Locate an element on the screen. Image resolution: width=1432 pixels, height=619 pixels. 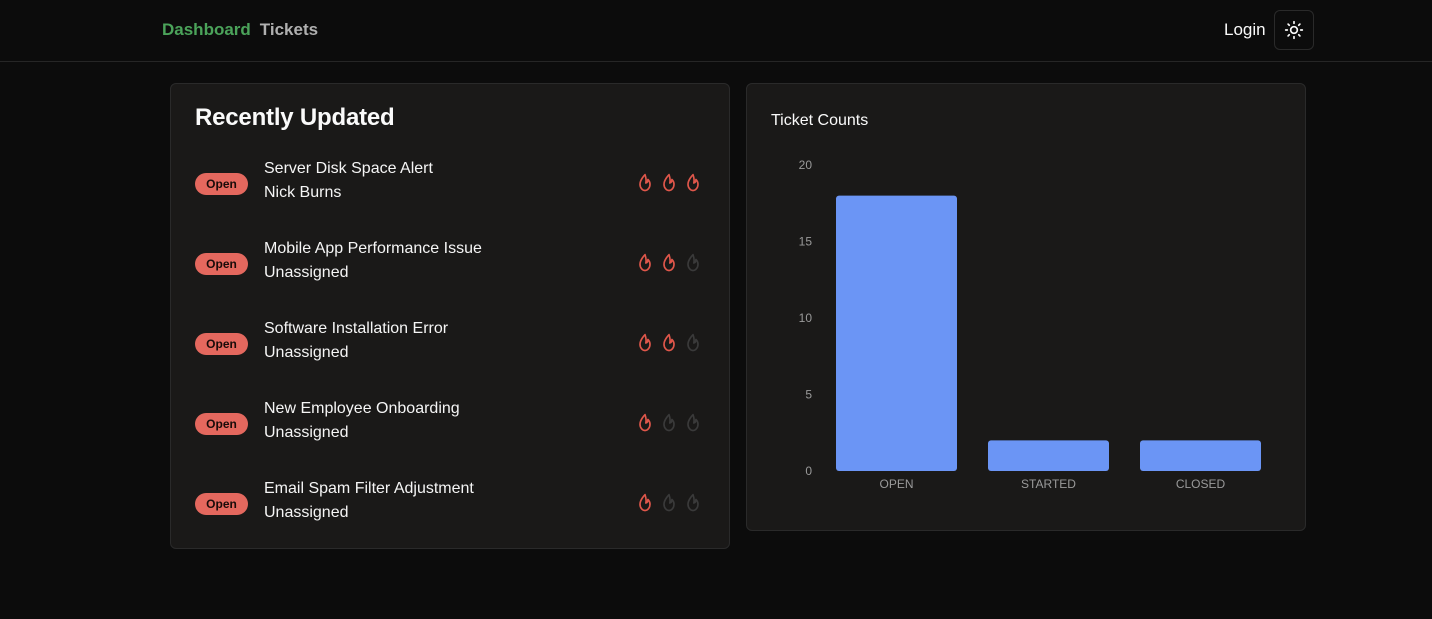
ticket-title: Server Disk Space Alert is located at coordinates (348, 169).